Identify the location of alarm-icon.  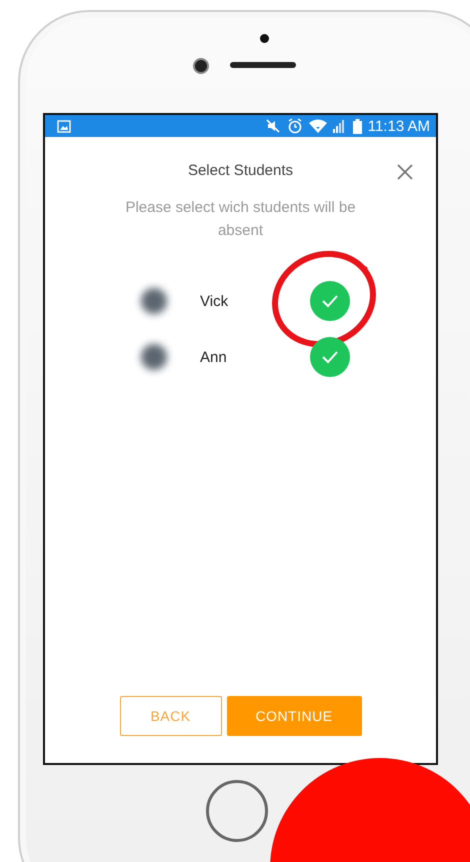
(294, 126).